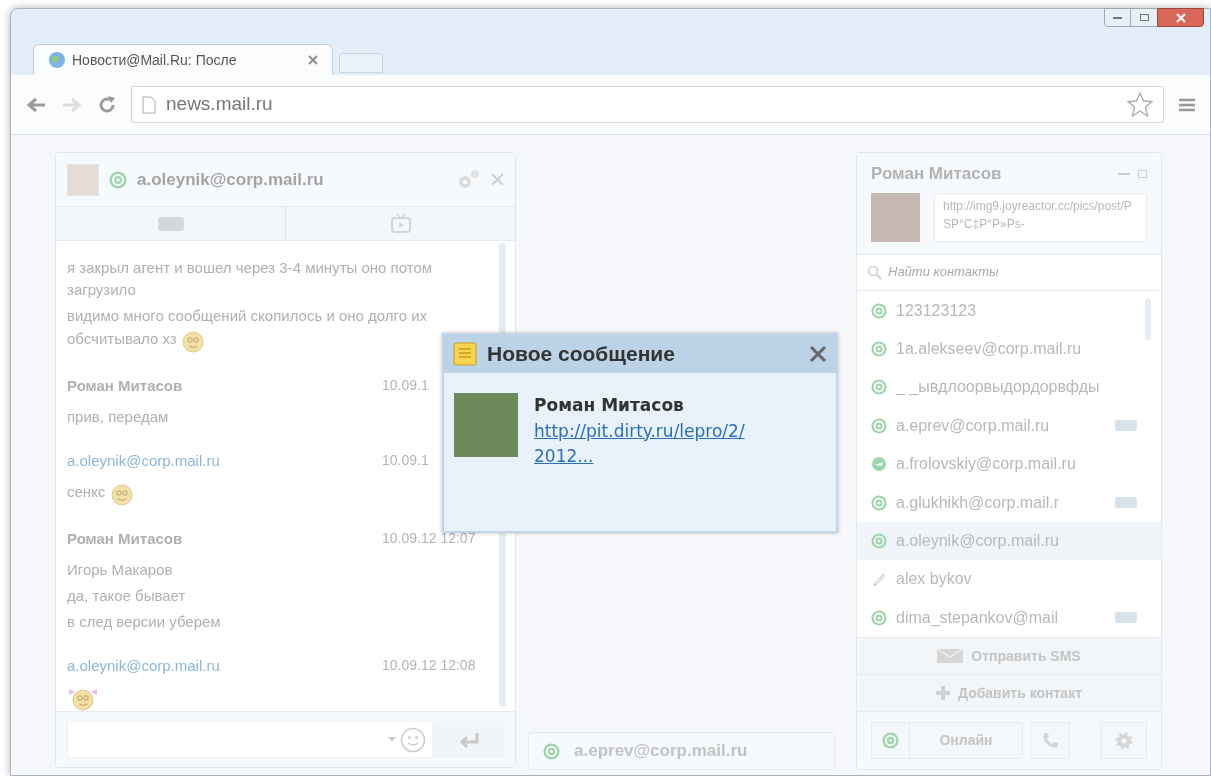 The height and width of the screenshot is (776, 1211). I want to click on chat-bubble-icon, so click(879, 464).